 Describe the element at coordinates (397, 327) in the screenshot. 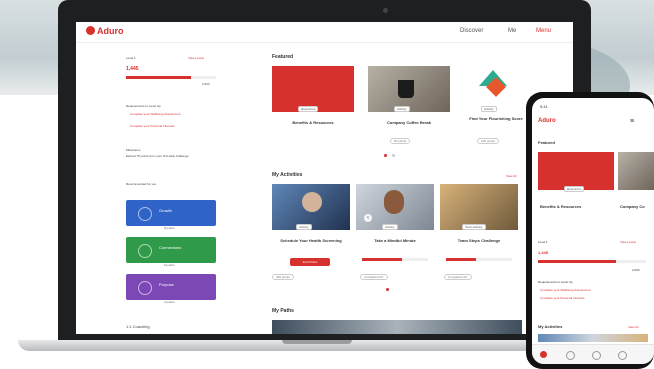

I see `paths-strip` at that location.